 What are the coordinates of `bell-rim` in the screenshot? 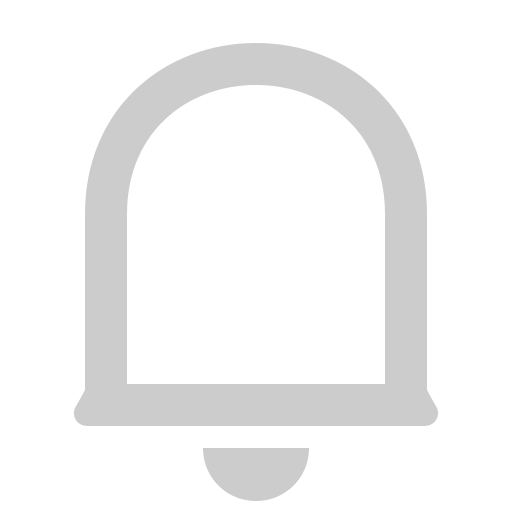 It's located at (256, 405).